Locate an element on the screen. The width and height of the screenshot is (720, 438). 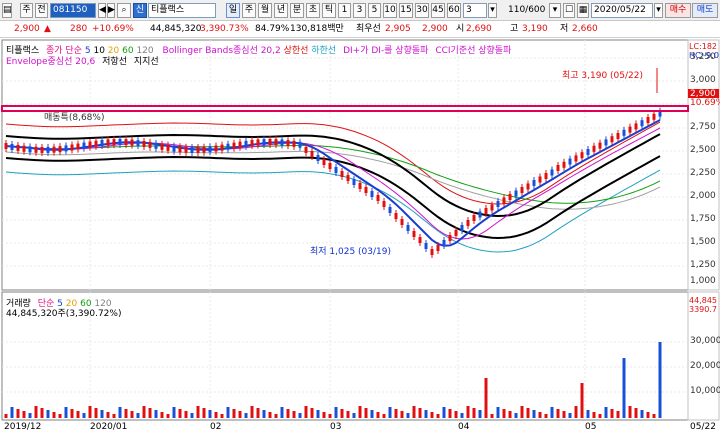
minute-button-2: 5 is located at coordinates (374, 10).